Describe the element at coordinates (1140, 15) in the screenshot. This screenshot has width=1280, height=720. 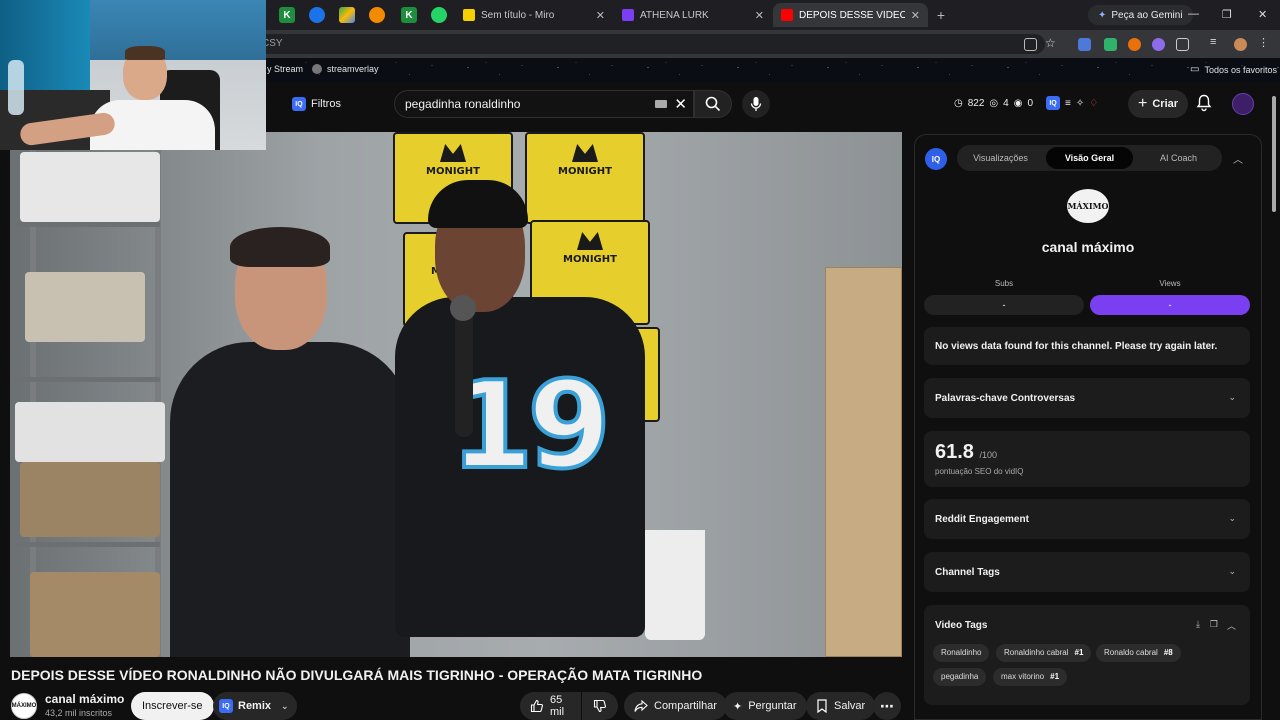
I see `gemini-button: ✦ Peça ao Gemini` at that location.